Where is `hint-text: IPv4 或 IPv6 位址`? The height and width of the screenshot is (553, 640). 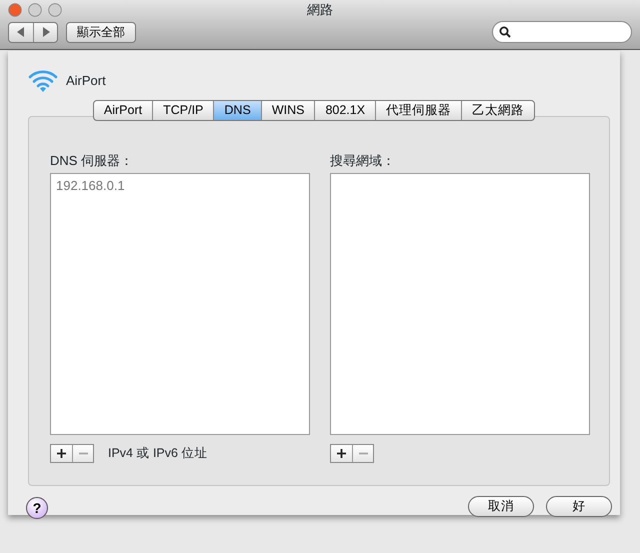
hint-text: IPv4 或 IPv6 位址 is located at coordinates (158, 453).